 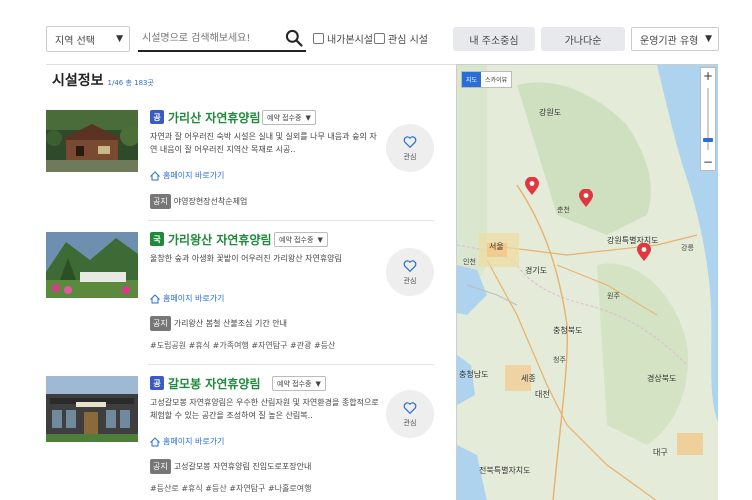 What do you see at coordinates (494, 39) in the screenshot?
I see `address-center-button: 내 주소중심` at bounding box center [494, 39].